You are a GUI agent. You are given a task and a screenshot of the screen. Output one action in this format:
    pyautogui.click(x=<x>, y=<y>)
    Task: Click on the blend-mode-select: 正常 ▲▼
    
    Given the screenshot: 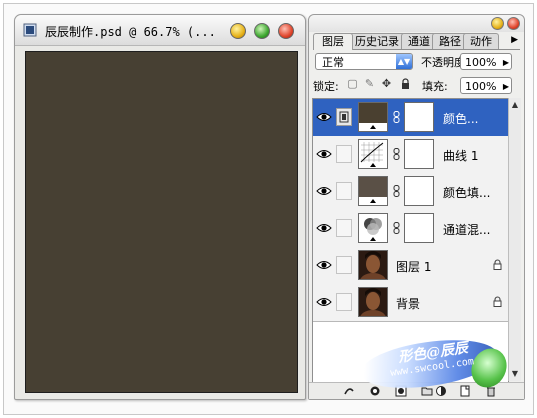 What is the action you would take?
    pyautogui.click(x=364, y=61)
    